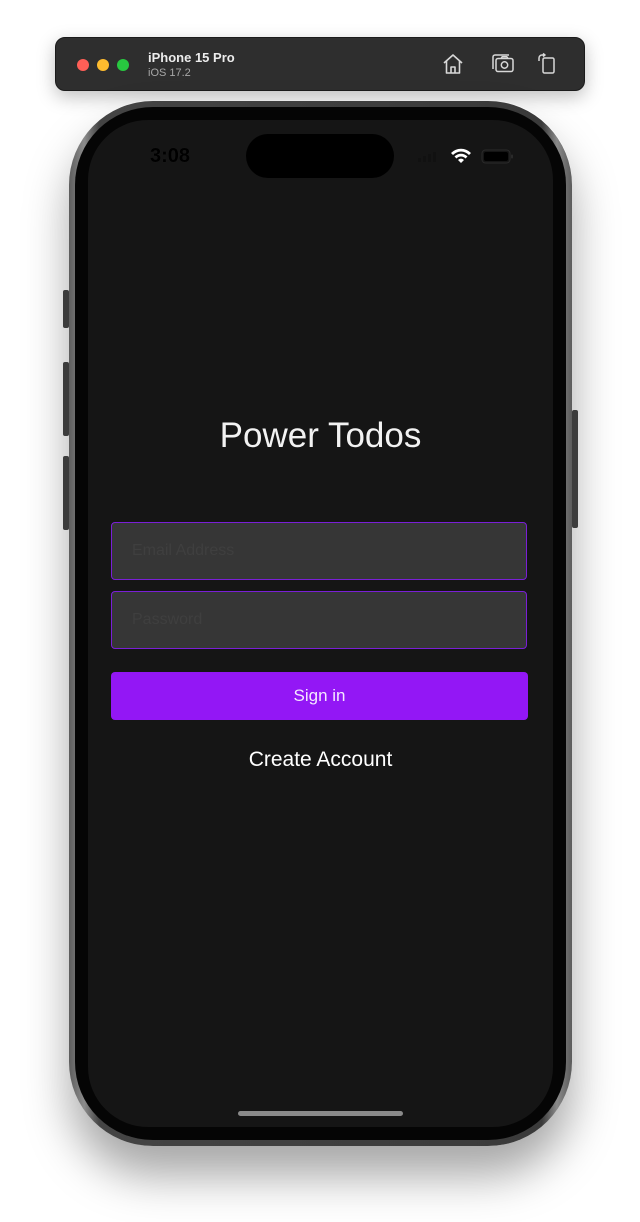 The image size is (640, 1222). What do you see at coordinates (103, 65) in the screenshot?
I see `minimize-window-button` at bounding box center [103, 65].